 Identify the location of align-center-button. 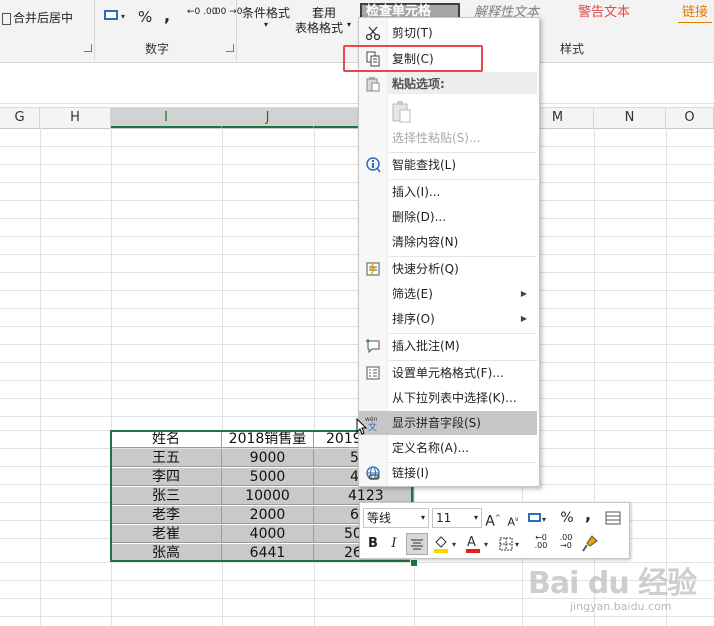
(417, 544).